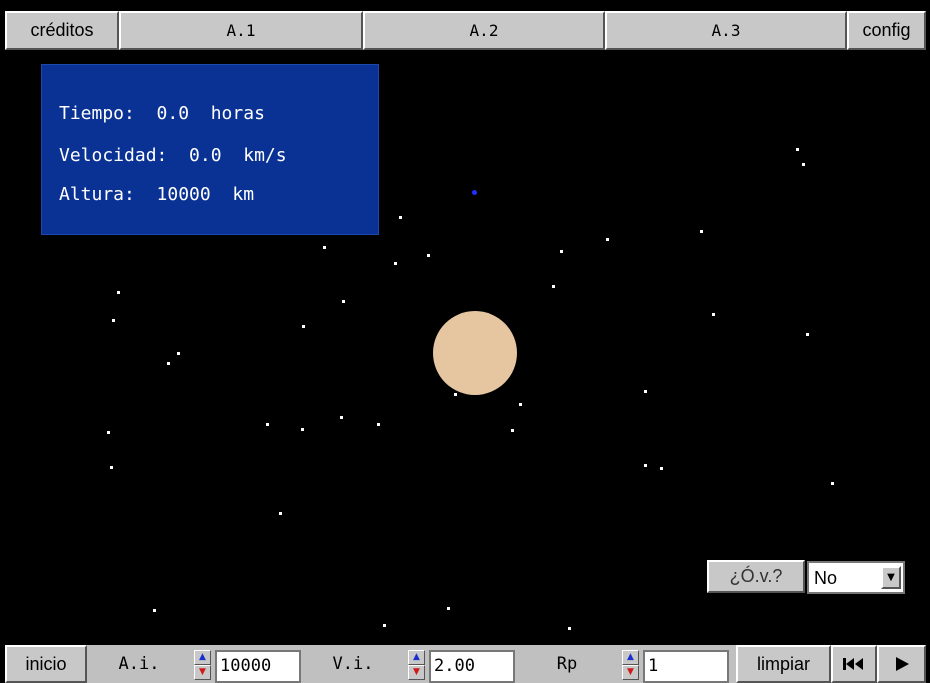 Image resolution: width=930 pixels, height=683 pixels. Describe the element at coordinates (826, 578) in the screenshot. I see `orbit-option-value: No` at that location.